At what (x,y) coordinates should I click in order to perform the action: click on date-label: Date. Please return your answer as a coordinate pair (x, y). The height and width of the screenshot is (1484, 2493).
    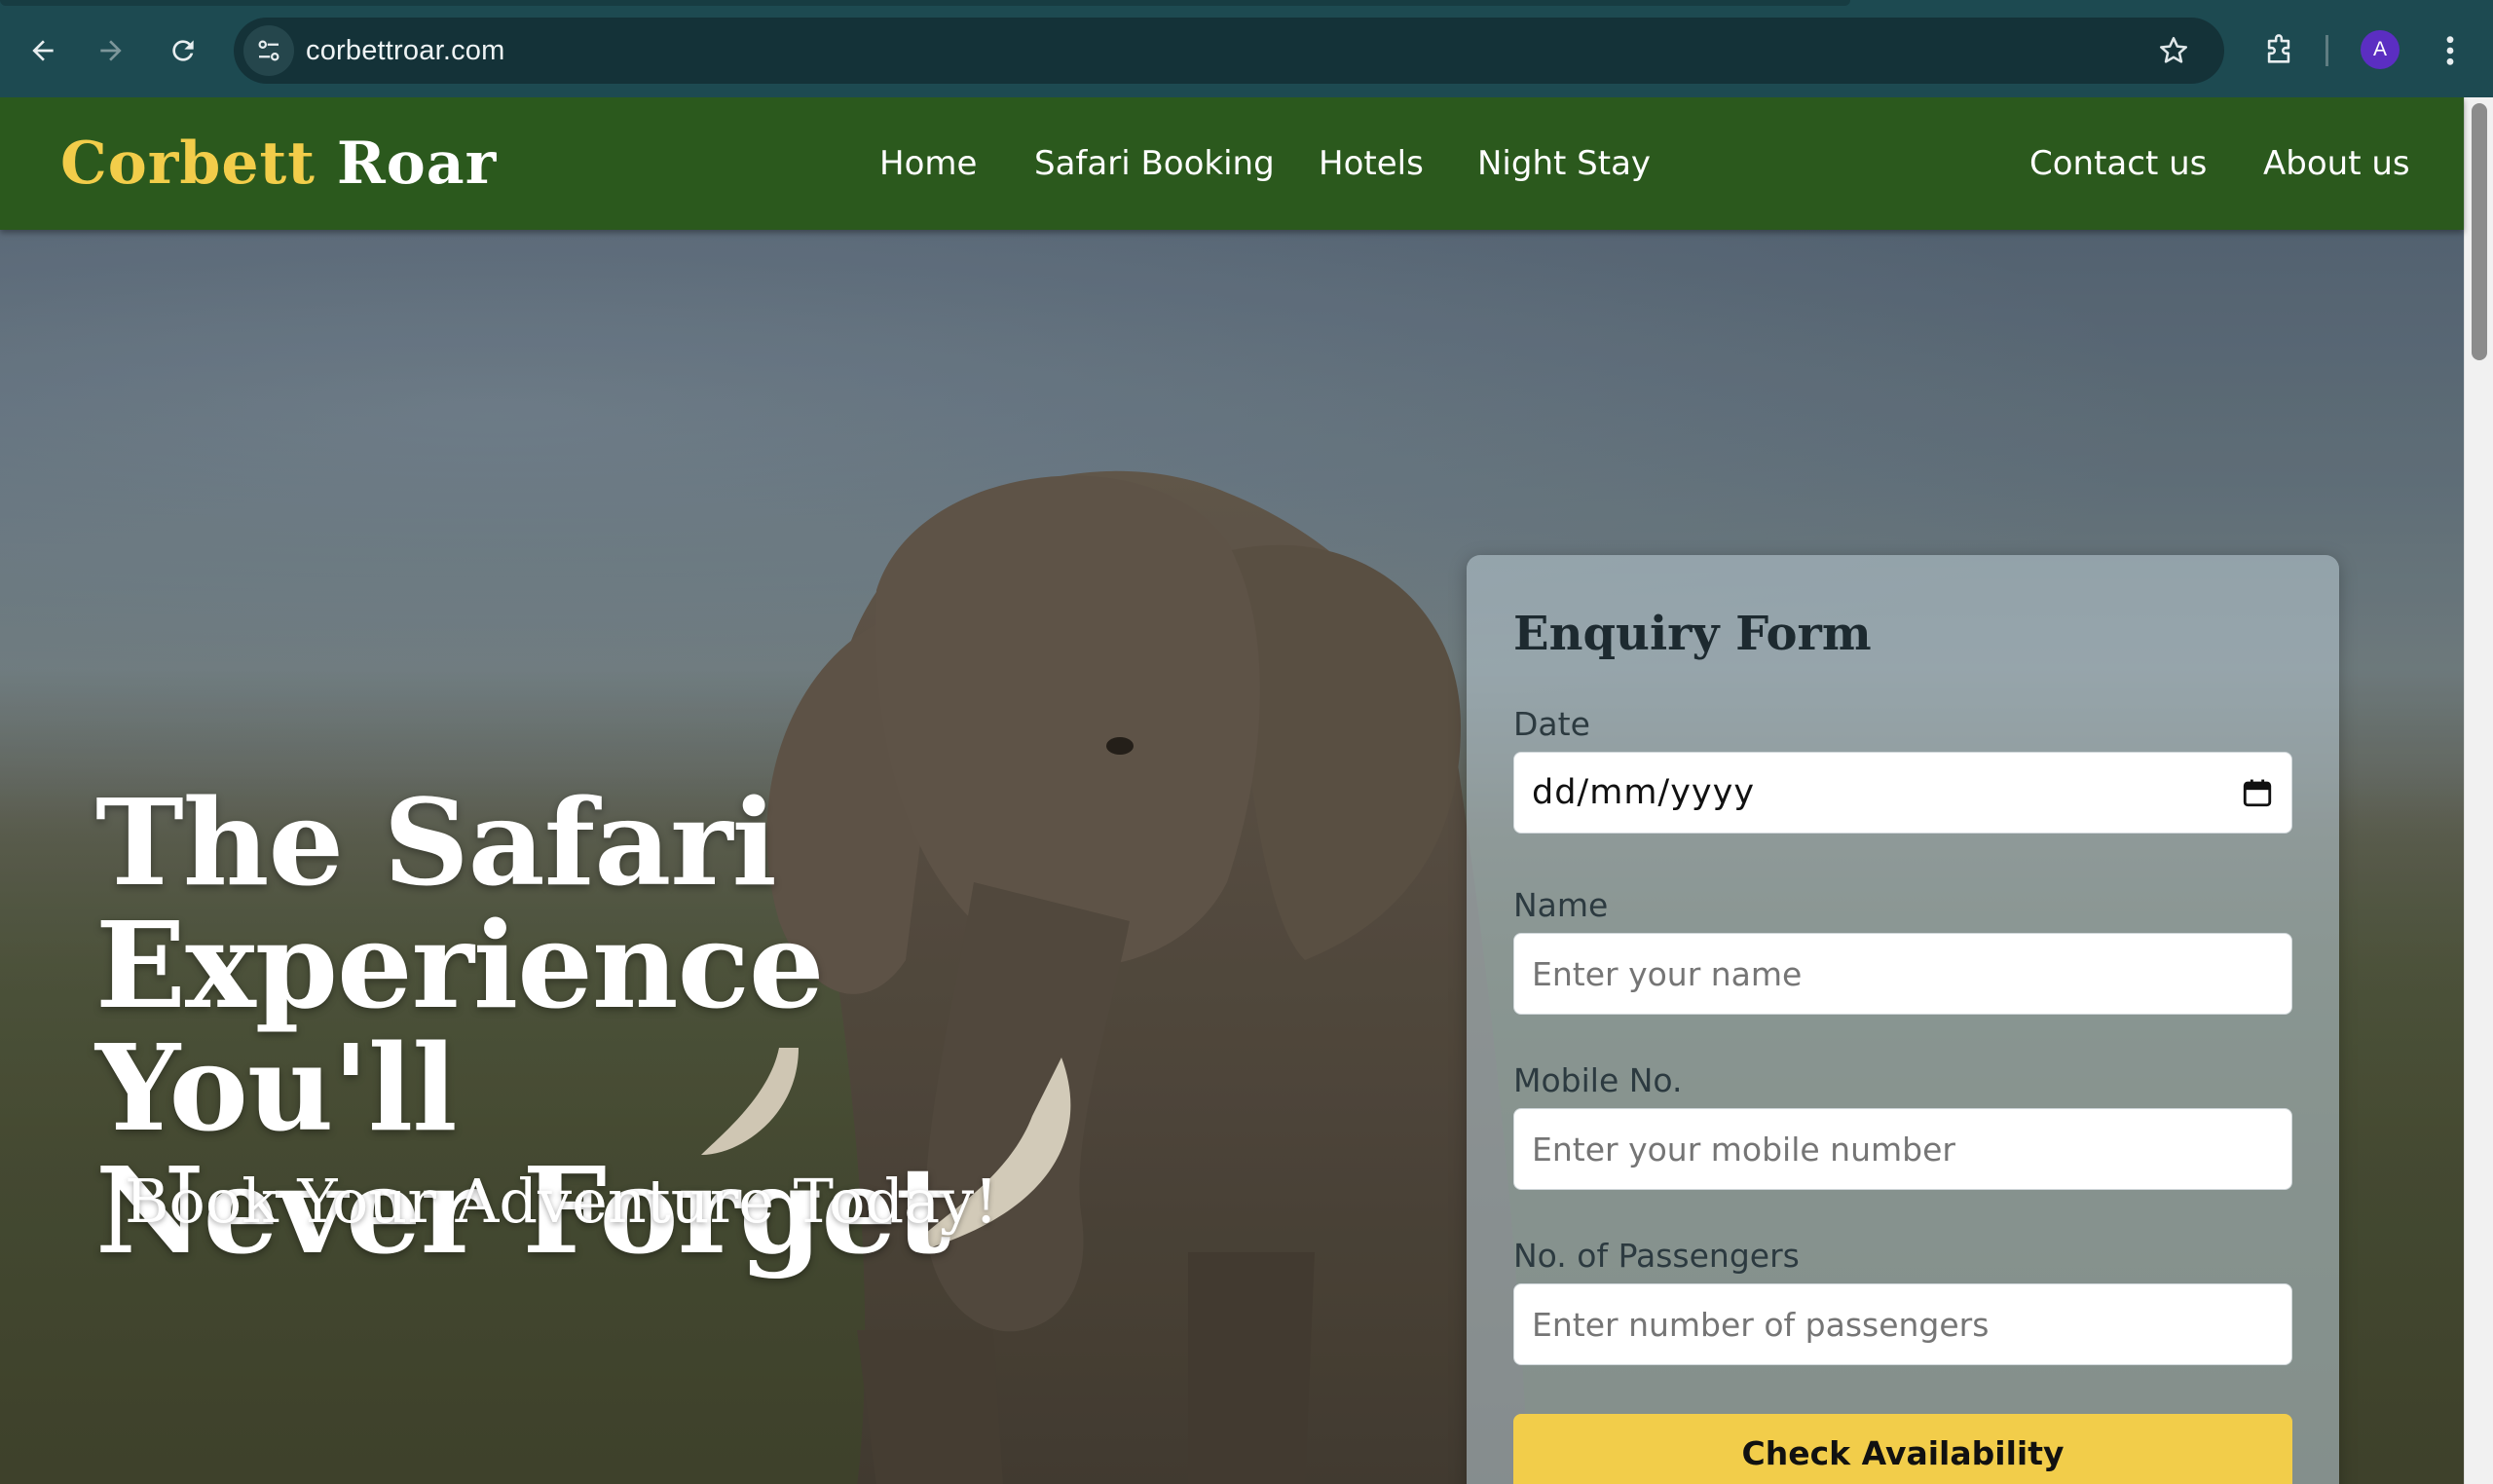
    Looking at the image, I should click on (1552, 724).